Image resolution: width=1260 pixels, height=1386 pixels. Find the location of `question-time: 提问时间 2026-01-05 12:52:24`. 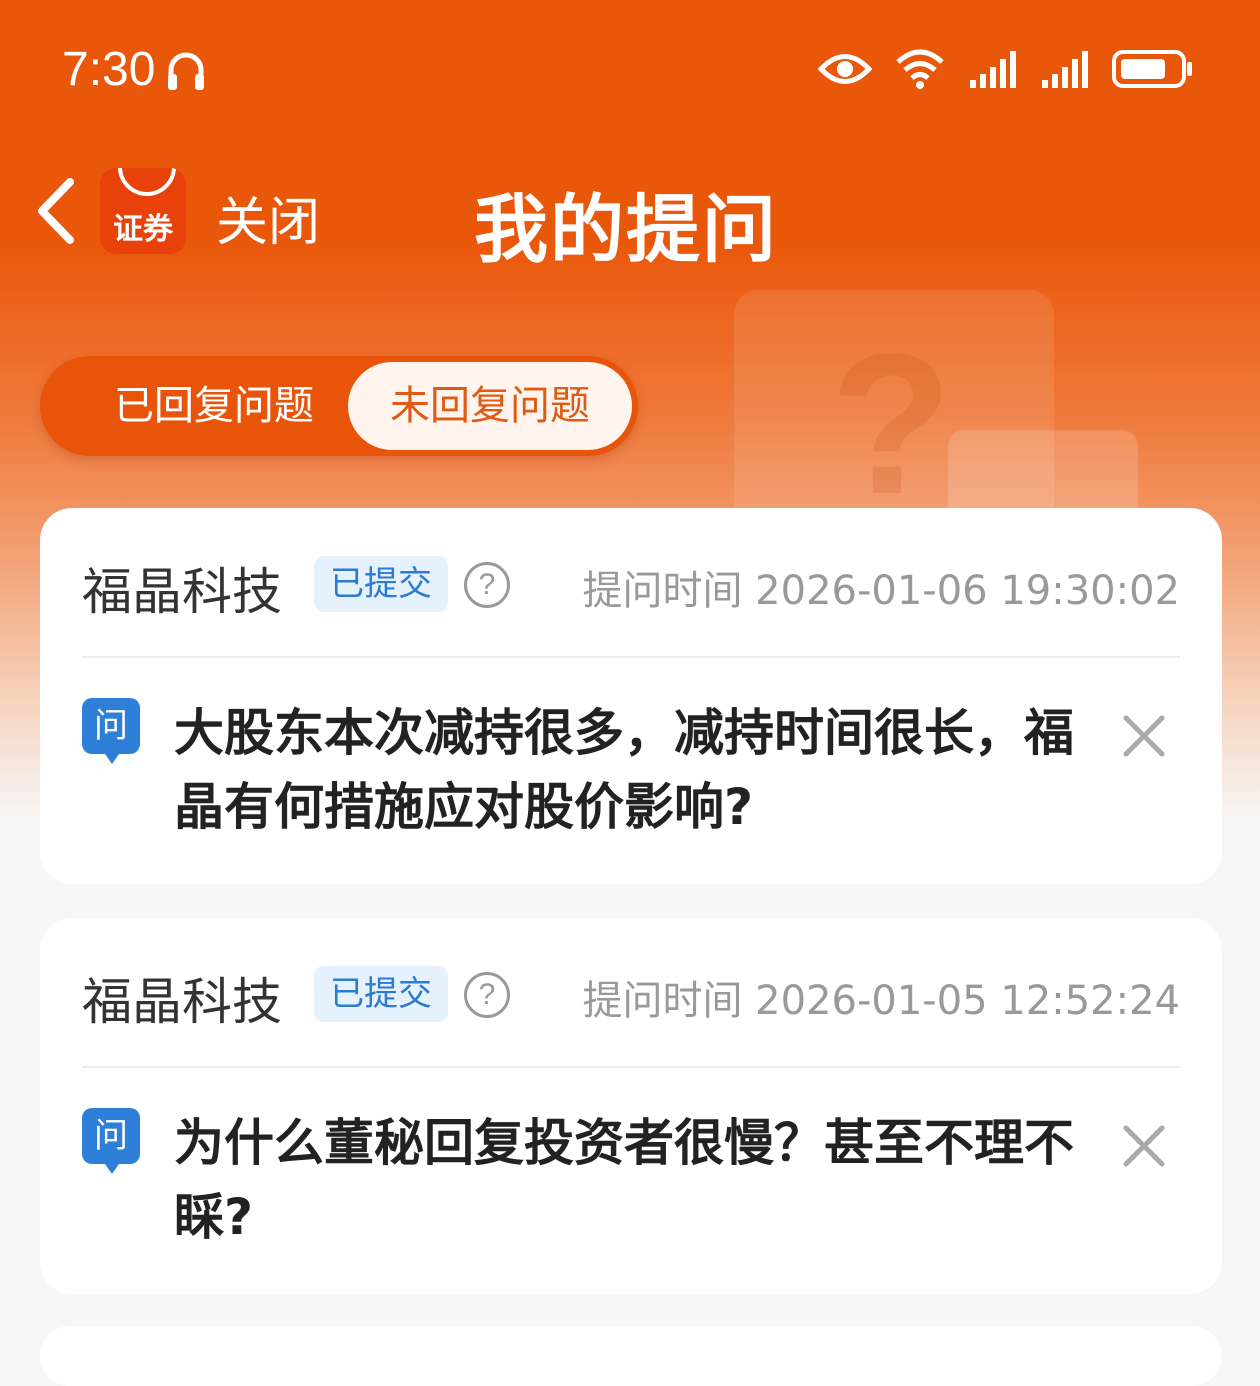

question-time: 提问时间 2026-01-05 12:52:24 is located at coordinates (881, 1001).